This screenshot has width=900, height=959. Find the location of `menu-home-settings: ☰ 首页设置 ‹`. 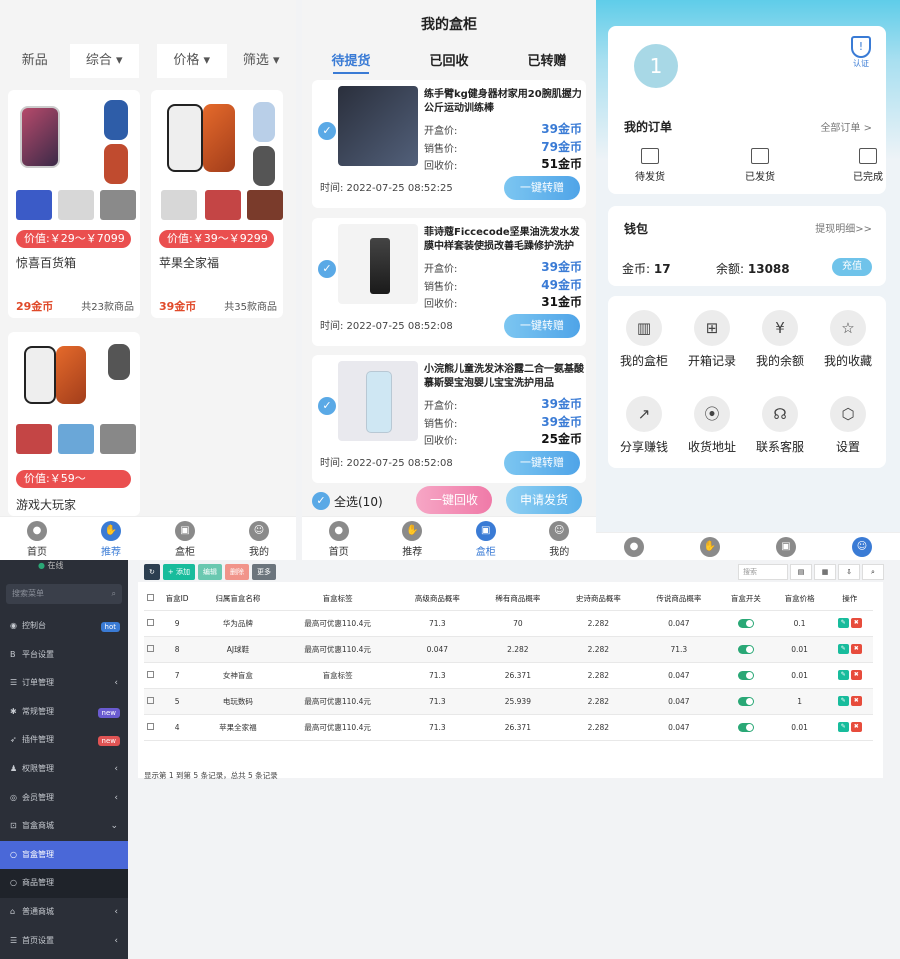

menu-home-settings: ☰ 首页设置 ‹ is located at coordinates (64, 941).